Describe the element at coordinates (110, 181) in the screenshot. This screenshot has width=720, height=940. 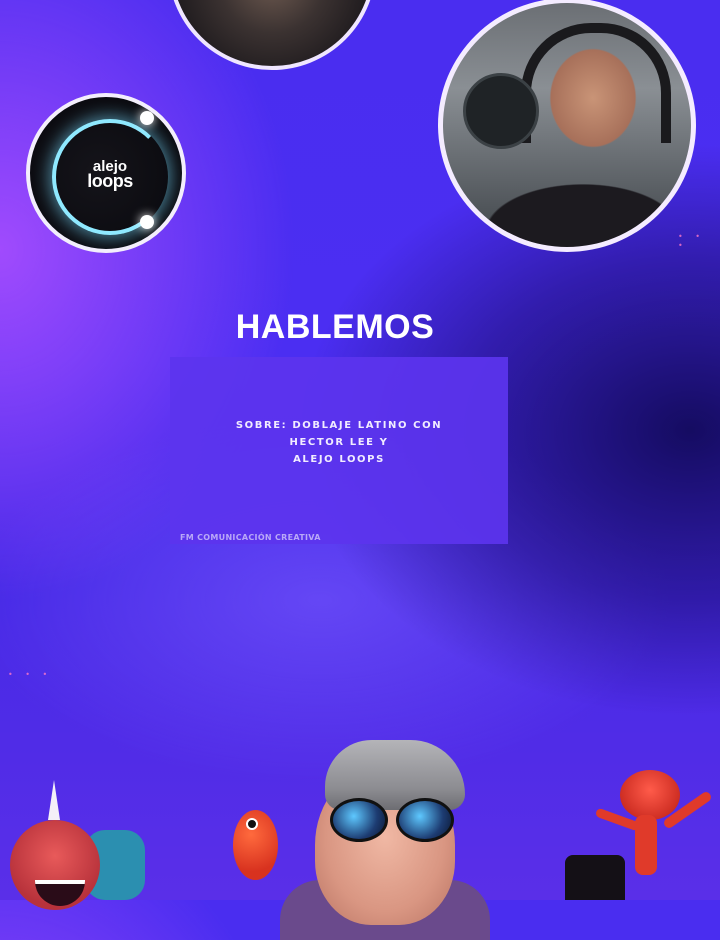
I see `logo-line-2: loops` at that location.